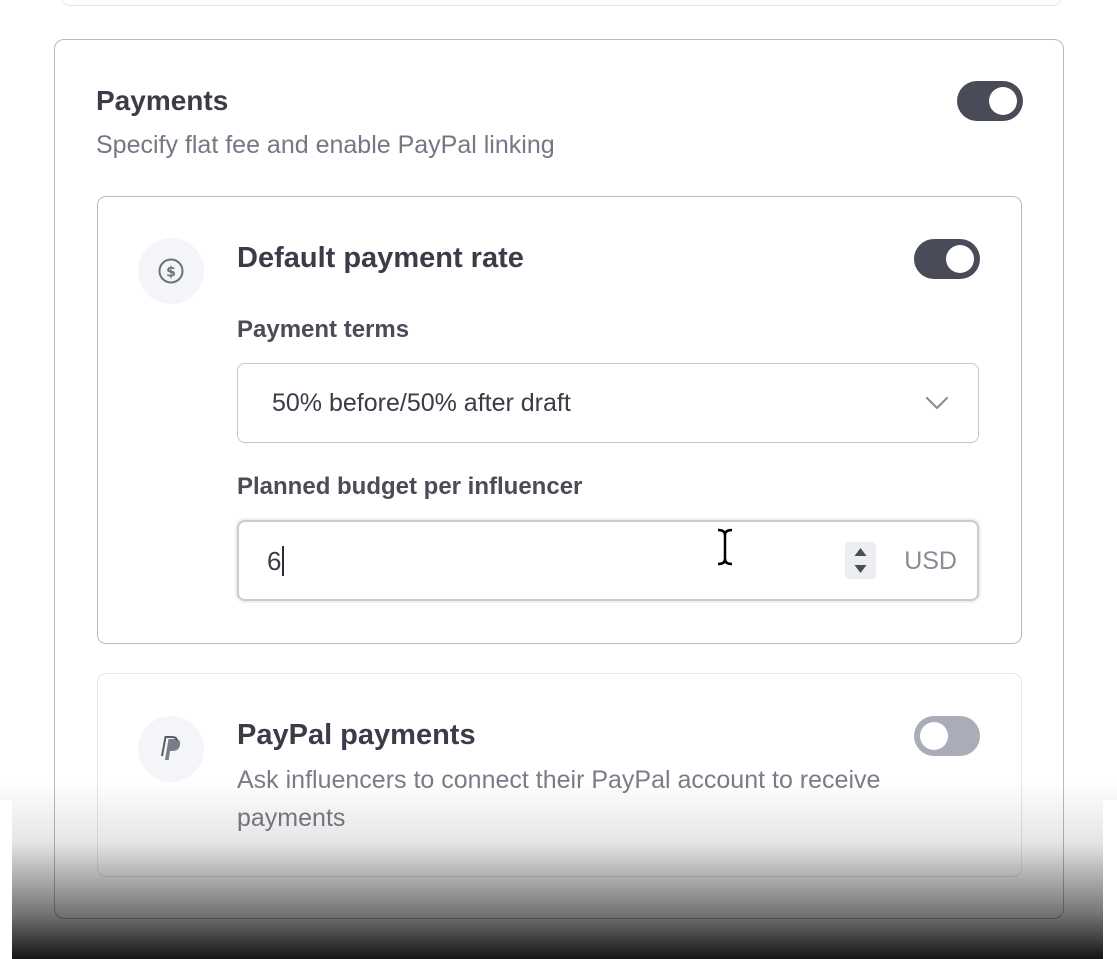  I want to click on text-cursor-icon, so click(725, 549).